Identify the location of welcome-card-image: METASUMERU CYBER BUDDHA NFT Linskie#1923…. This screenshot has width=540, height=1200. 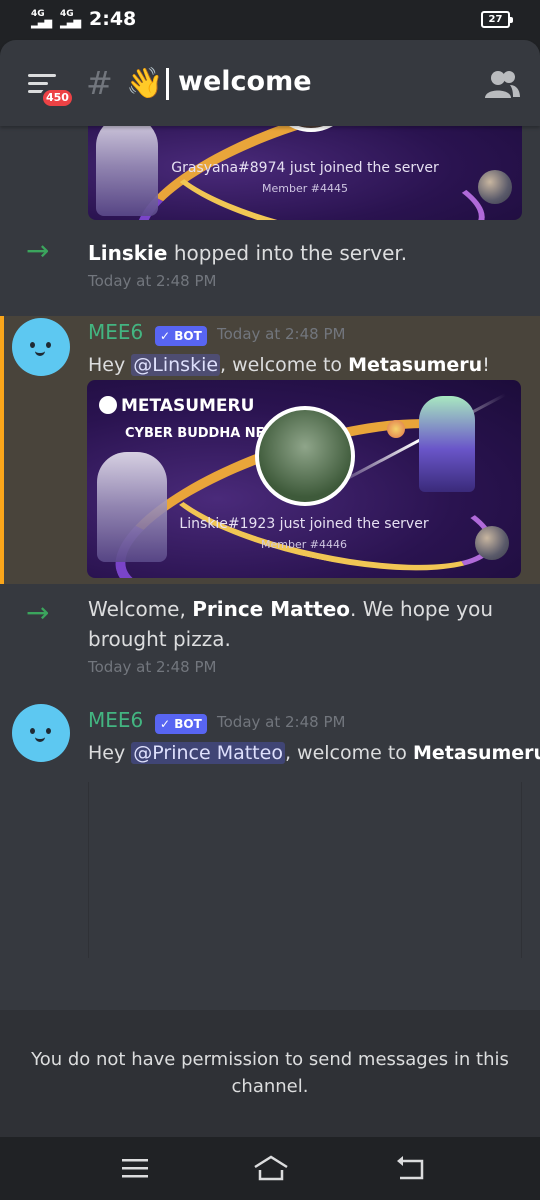
(304, 479).